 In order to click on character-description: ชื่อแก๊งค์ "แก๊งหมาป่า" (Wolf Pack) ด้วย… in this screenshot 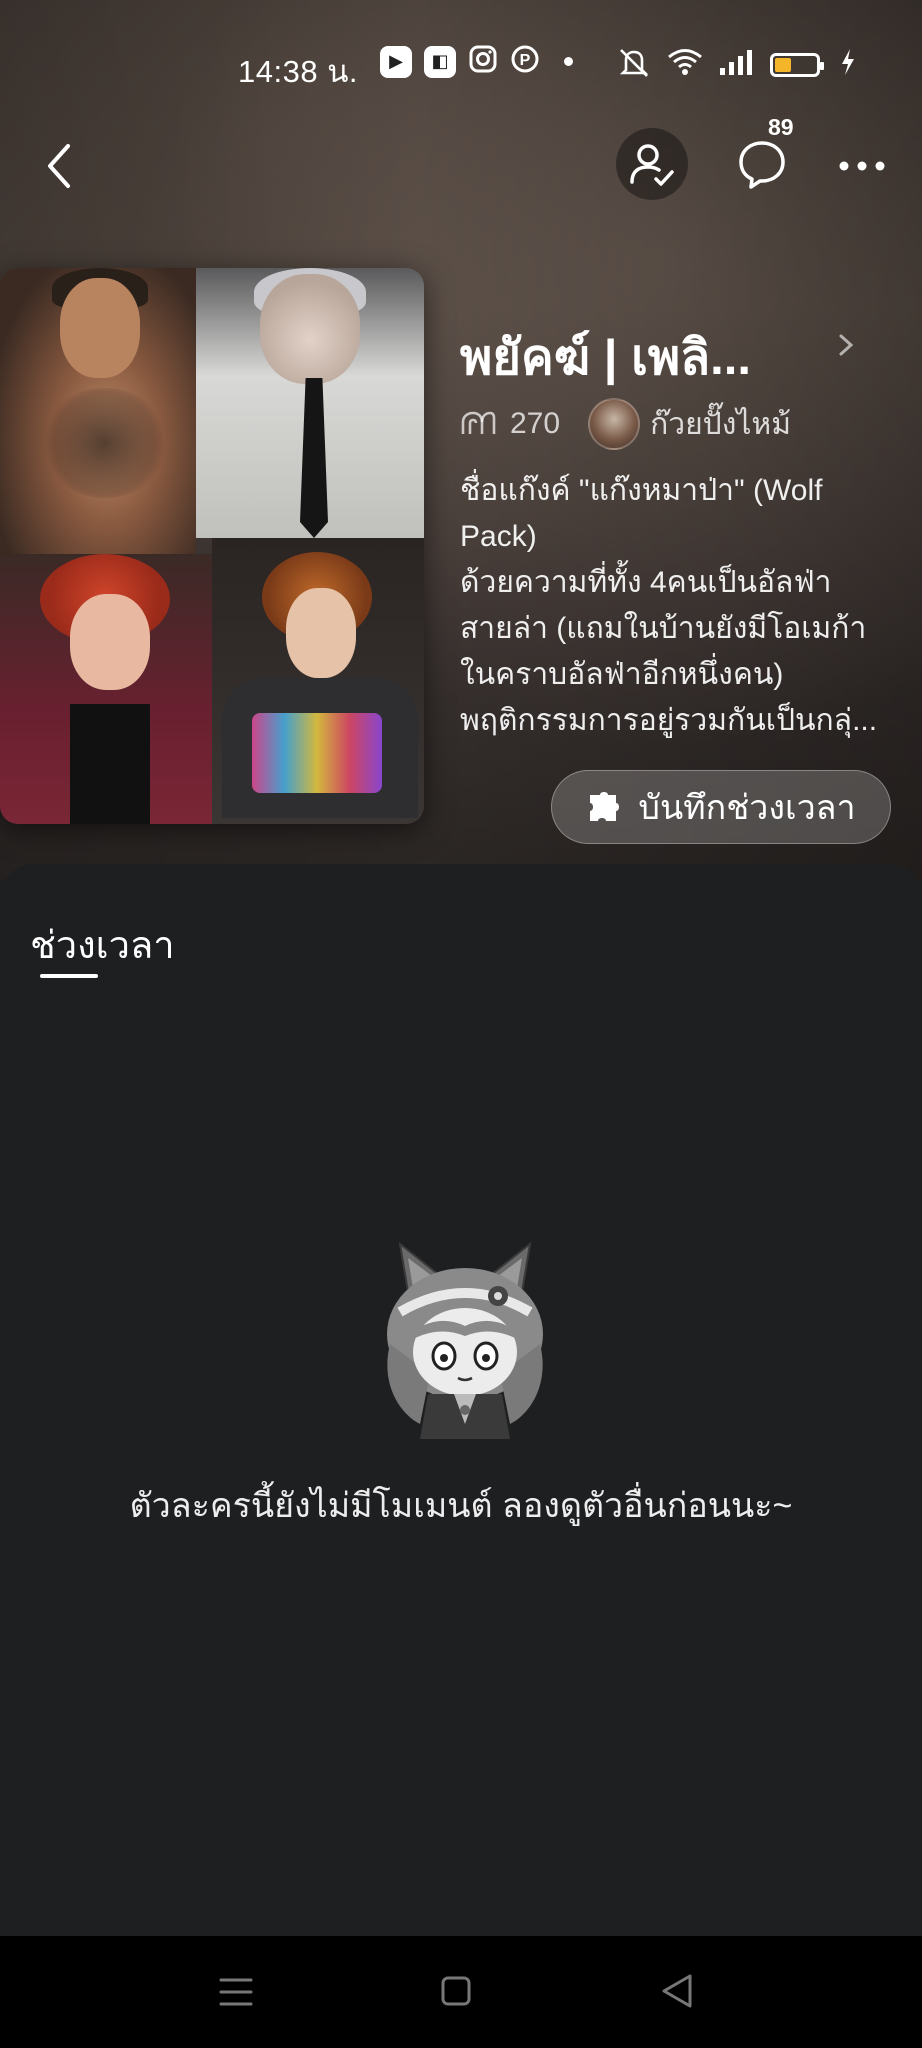, I will do `click(680, 606)`.